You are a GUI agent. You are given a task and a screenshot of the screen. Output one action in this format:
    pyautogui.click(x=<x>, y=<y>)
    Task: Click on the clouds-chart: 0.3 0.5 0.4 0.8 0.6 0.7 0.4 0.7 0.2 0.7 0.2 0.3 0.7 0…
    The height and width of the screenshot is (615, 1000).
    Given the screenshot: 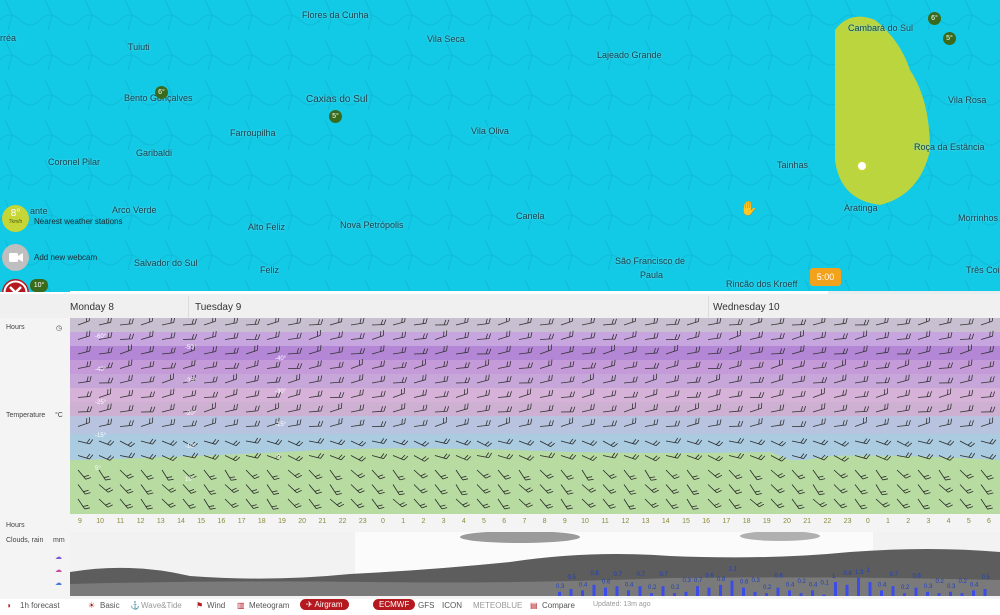 What is the action you would take?
    pyautogui.click(x=535, y=564)
    